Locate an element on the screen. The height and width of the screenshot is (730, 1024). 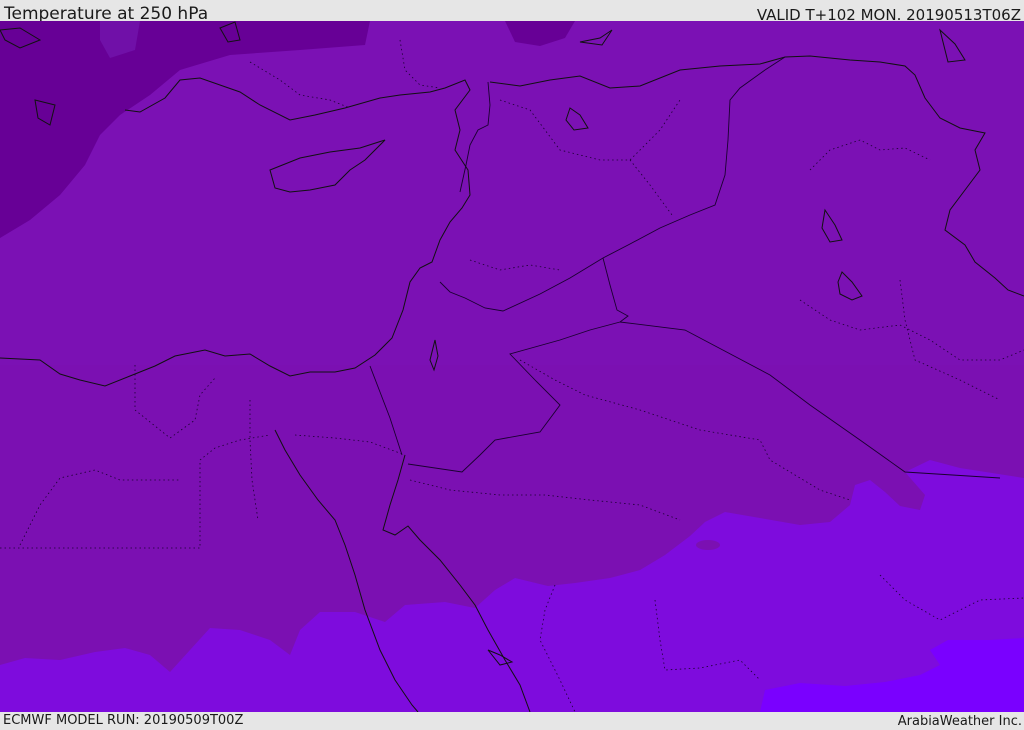
credit-label: ArabiaWeather Inc. is located at coordinates (959, 721).